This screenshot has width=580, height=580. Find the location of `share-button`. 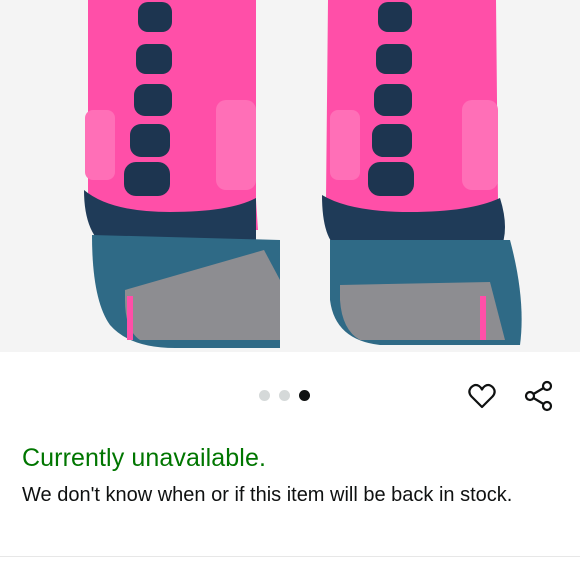

share-button is located at coordinates (539, 396).